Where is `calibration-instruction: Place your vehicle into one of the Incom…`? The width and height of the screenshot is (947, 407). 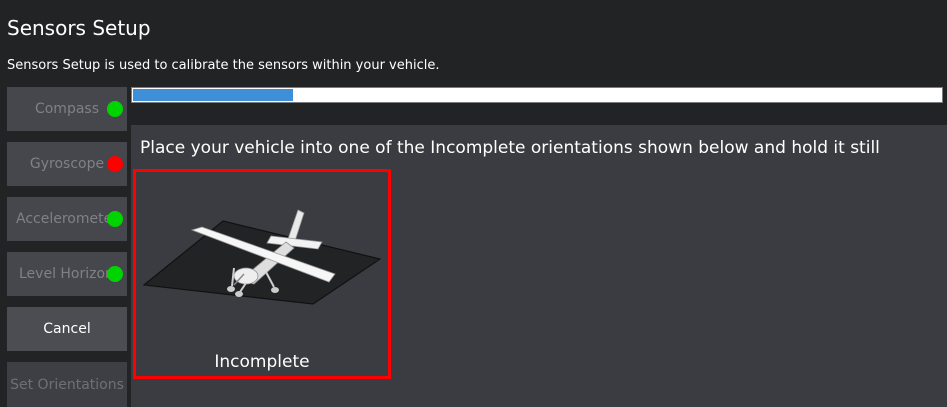
calibration-instruction: Place your vehicle into one of the Incom… is located at coordinates (510, 148).